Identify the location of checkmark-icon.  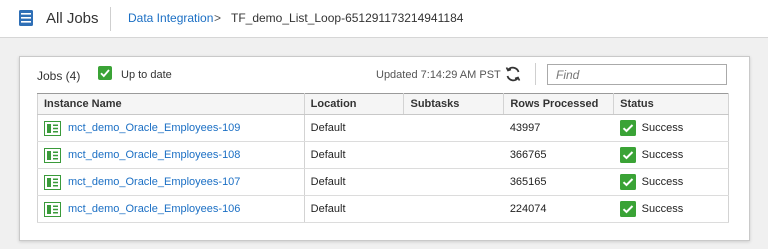
(105, 73).